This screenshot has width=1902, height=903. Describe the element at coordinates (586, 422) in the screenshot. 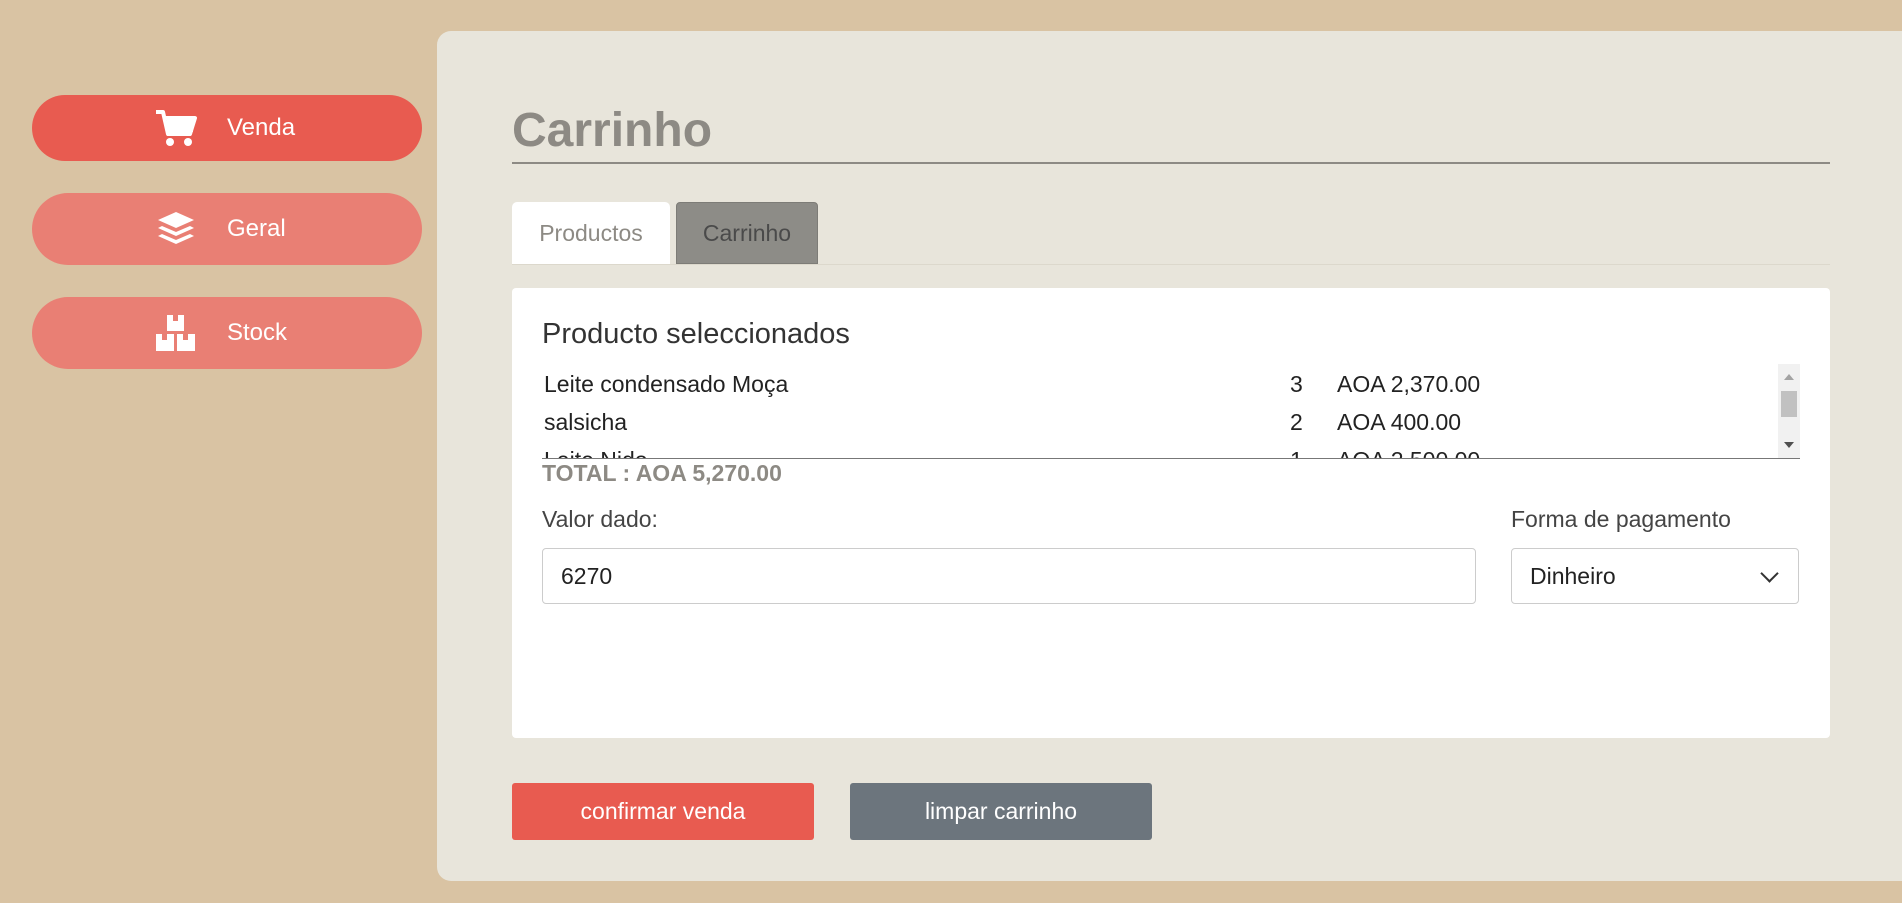

I see `item-name: salsicha` at that location.